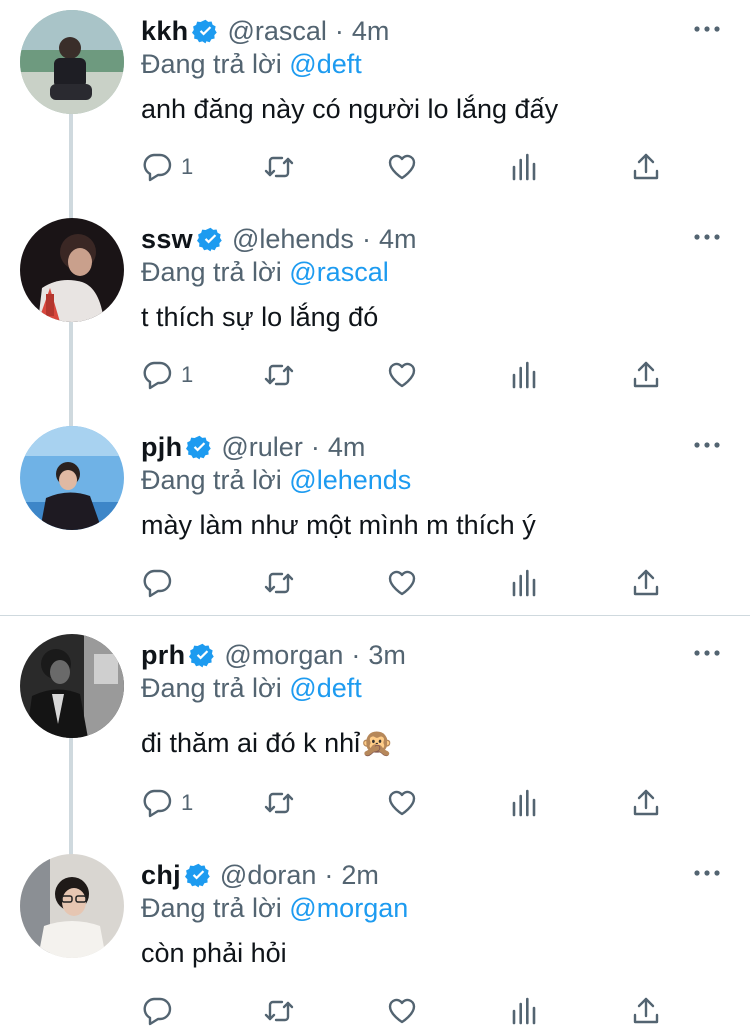  I want to click on display-name: prh, so click(163, 655).